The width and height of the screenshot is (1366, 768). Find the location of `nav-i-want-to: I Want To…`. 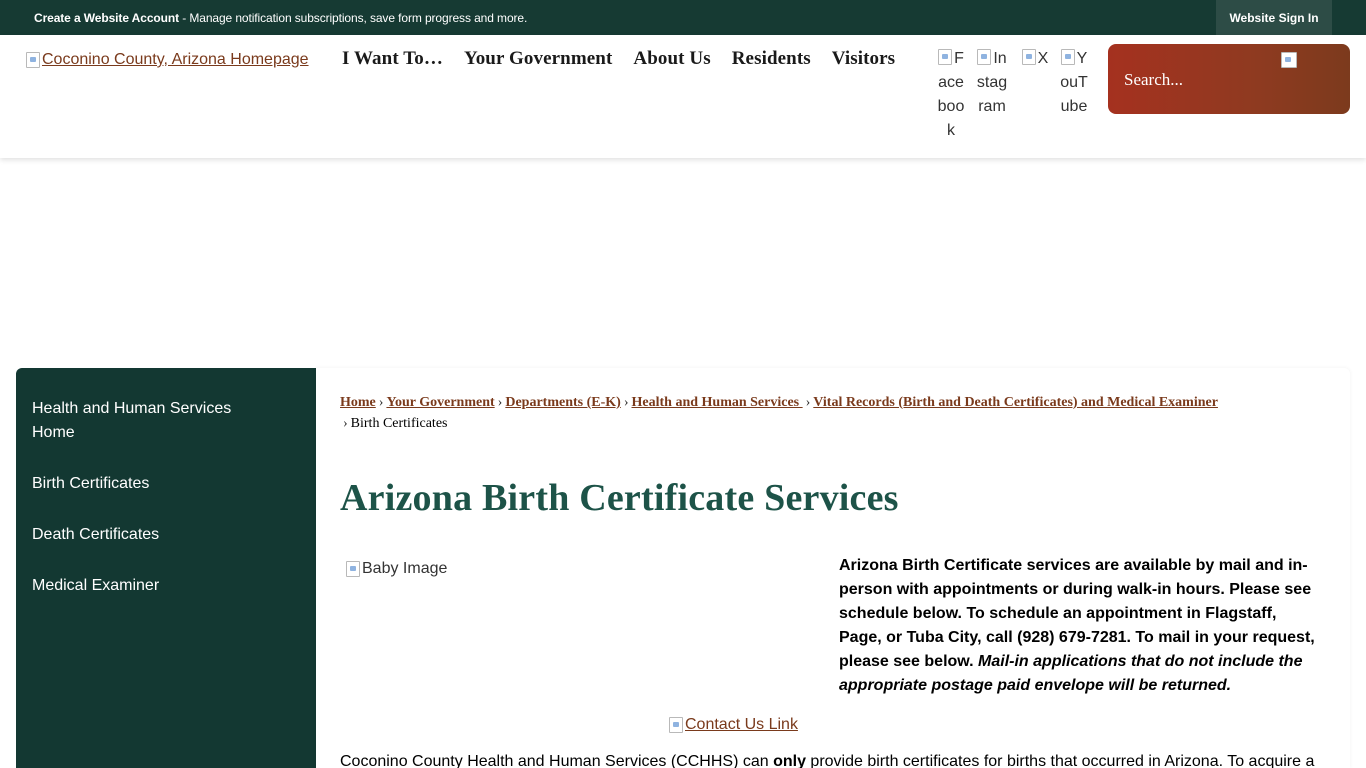

nav-i-want-to: I Want To… is located at coordinates (392, 59).